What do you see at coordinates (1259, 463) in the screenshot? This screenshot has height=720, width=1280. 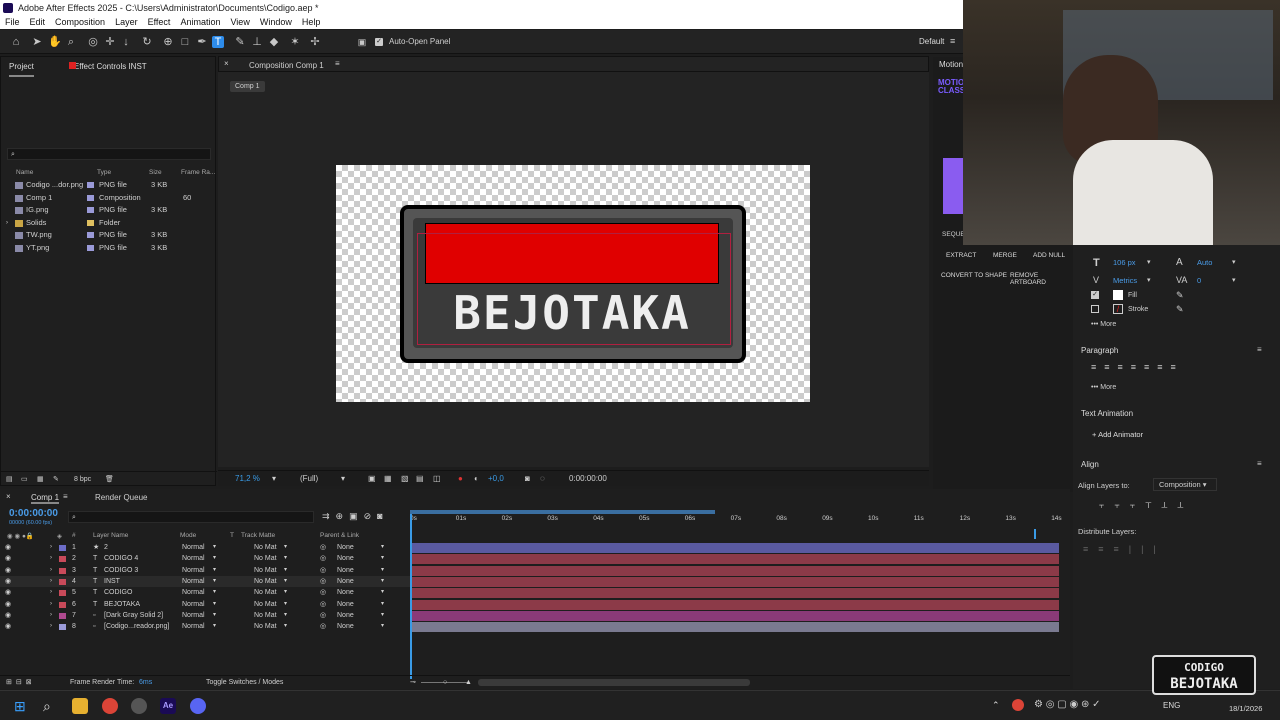 I see `align-menu-icon: ≡` at bounding box center [1259, 463].